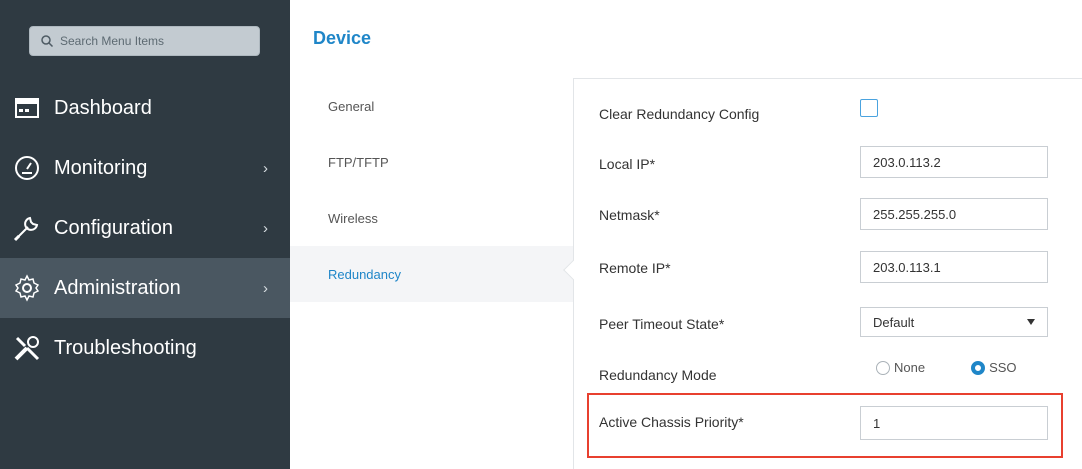 This screenshot has height=469, width=1082. What do you see at coordinates (658, 375) in the screenshot?
I see `redundancy-mode-label: Redundancy Mode` at bounding box center [658, 375].